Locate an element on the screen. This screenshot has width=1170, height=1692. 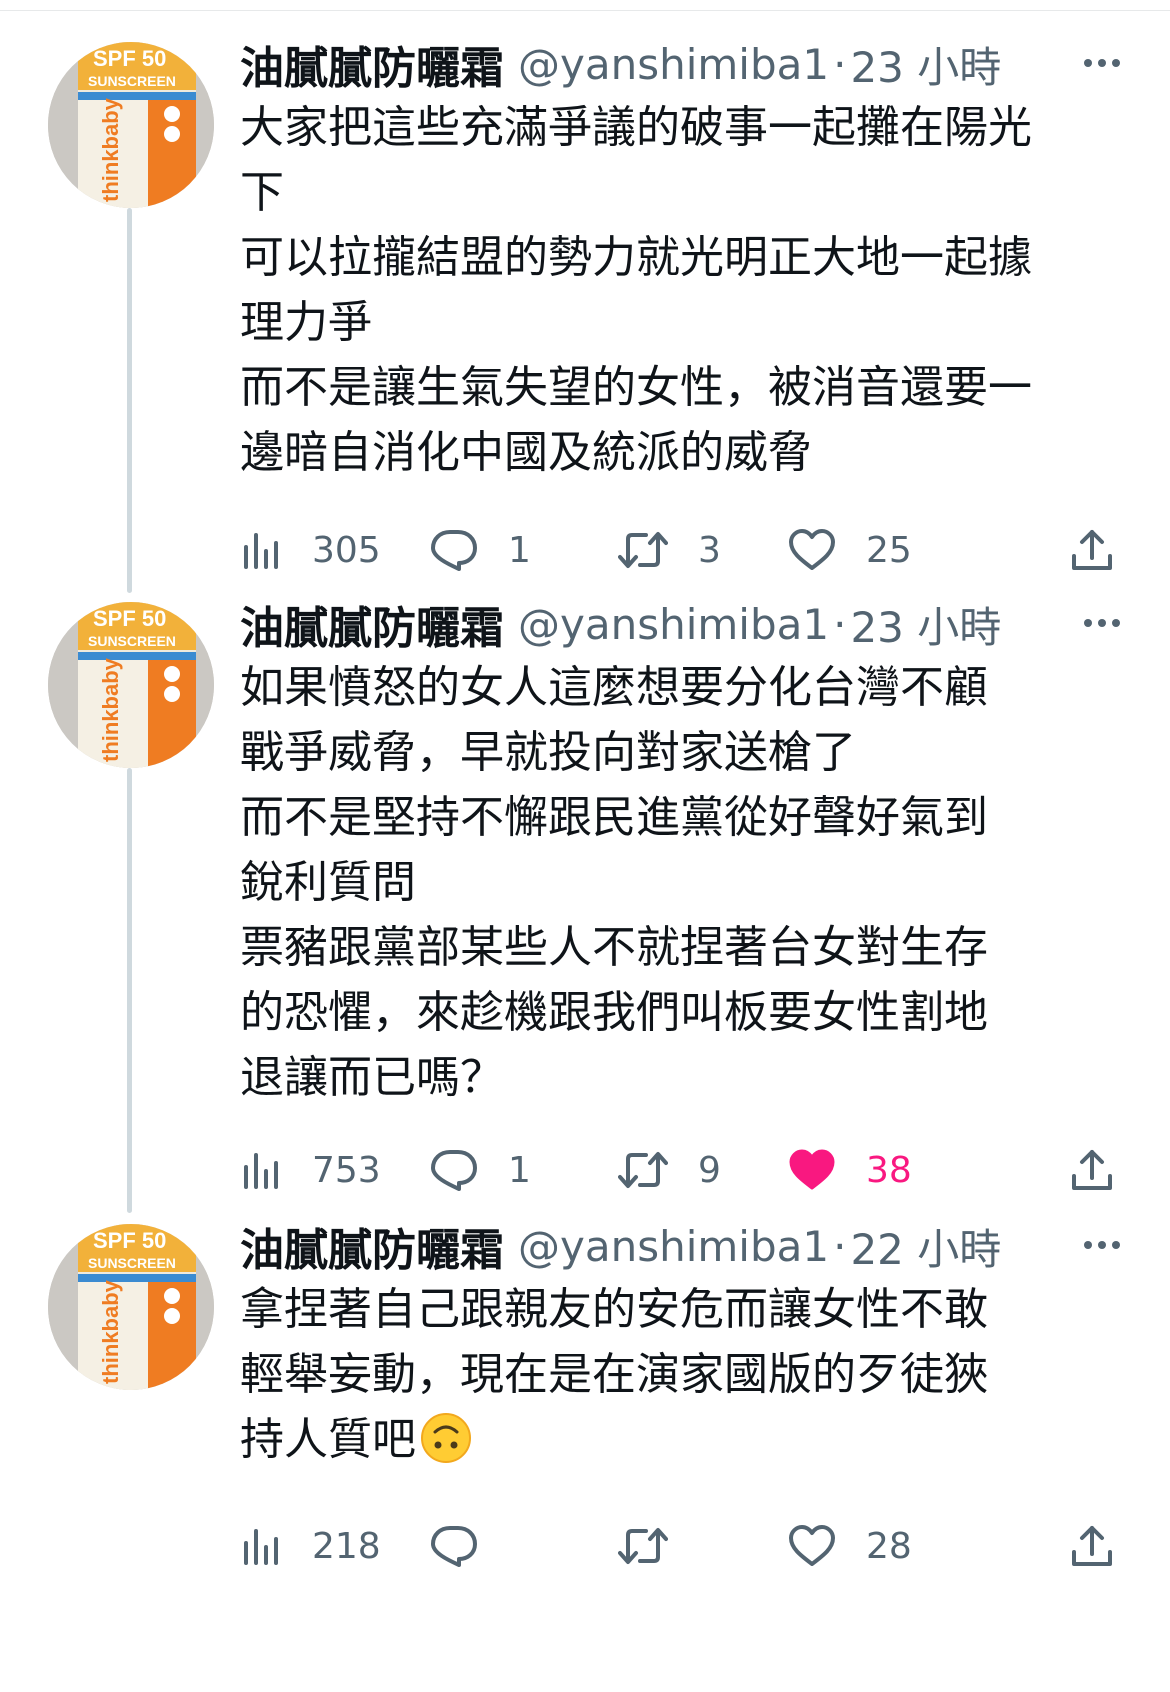
retweet-button: 9 is located at coordinates (669, 1170).